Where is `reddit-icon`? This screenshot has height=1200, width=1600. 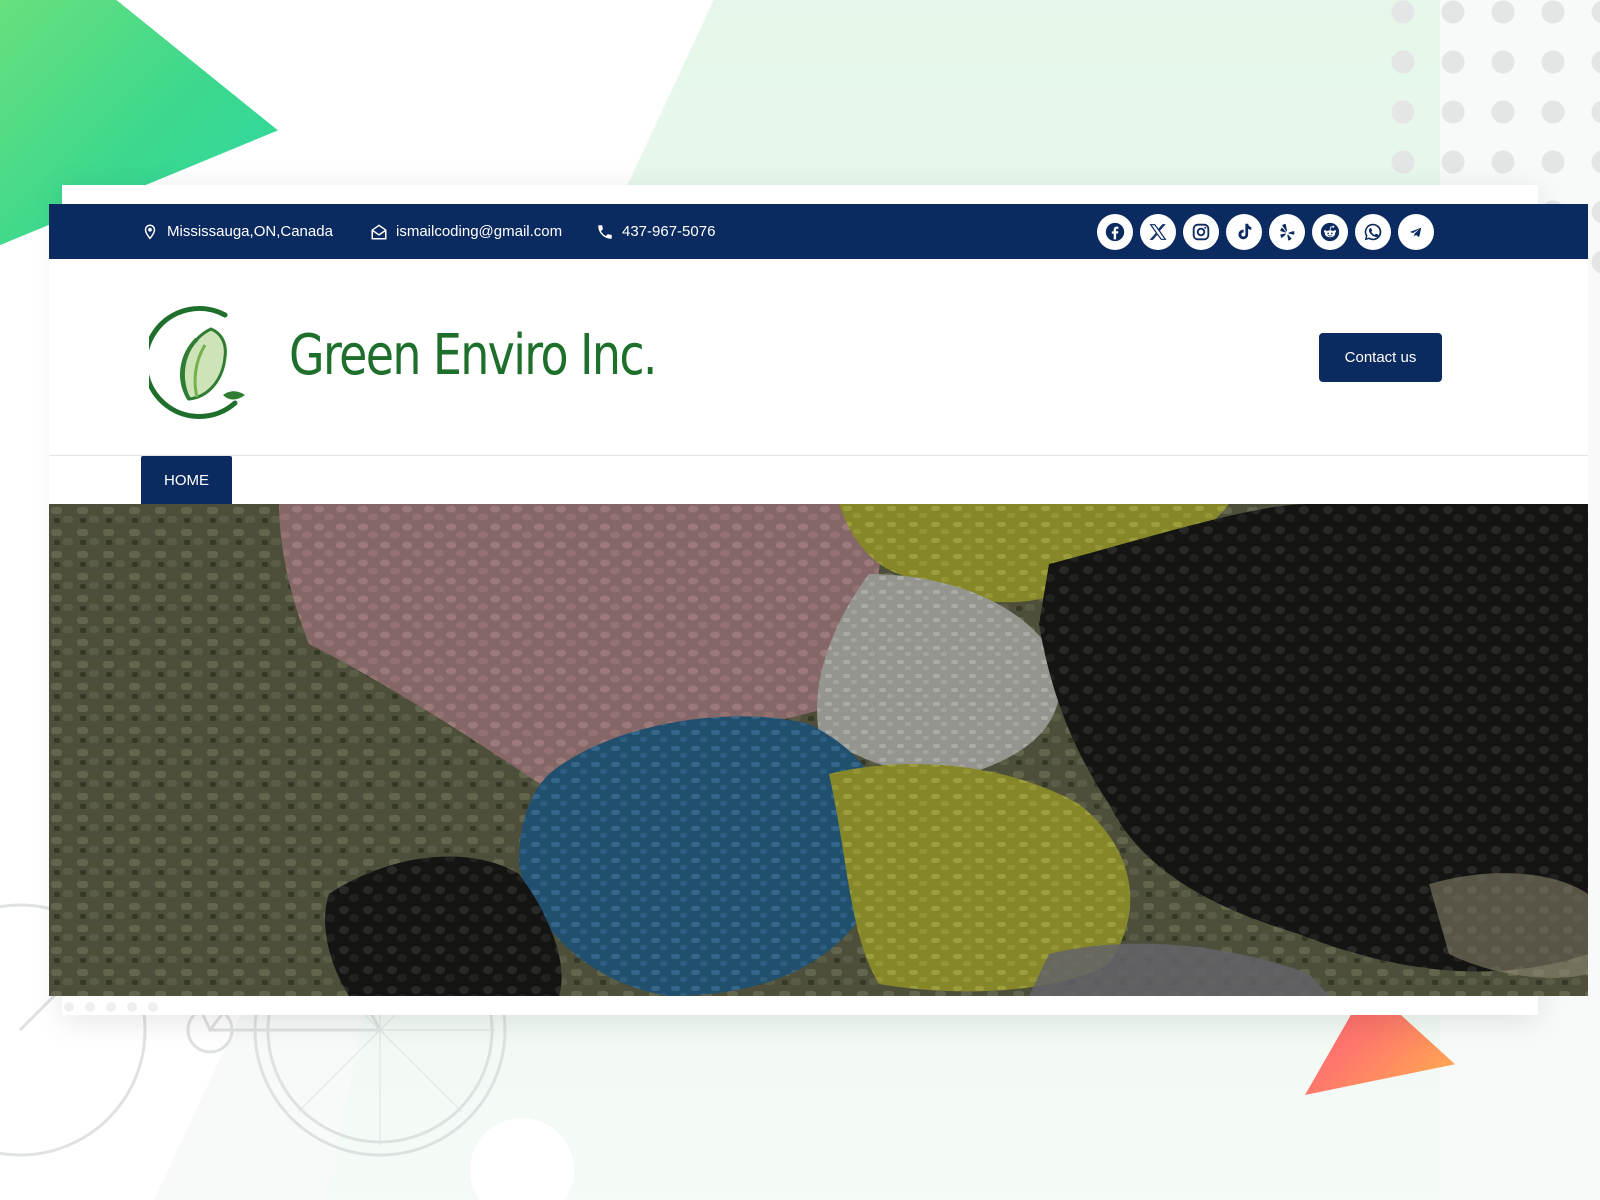
reddit-icon is located at coordinates (1330, 232).